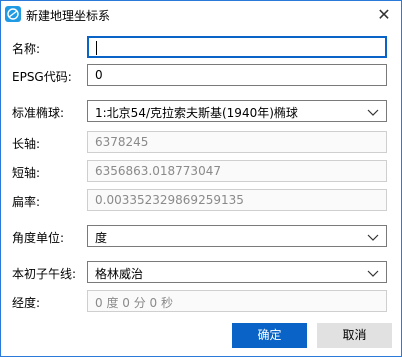 Image resolution: width=402 pixels, height=357 pixels. Describe the element at coordinates (13, 14) in the screenshot. I see `app-globe-icon` at that location.